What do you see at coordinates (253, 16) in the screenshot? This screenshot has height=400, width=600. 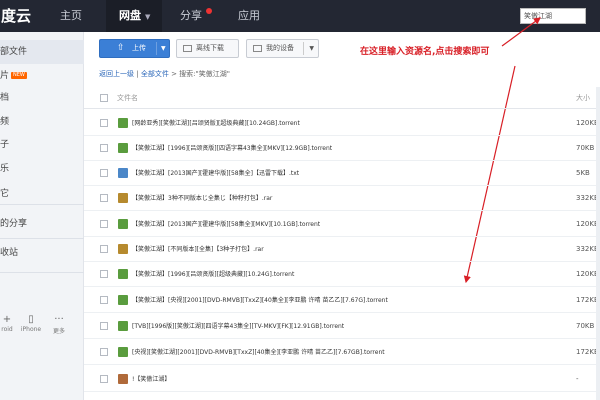 I see `nav-apps: 应用` at bounding box center [253, 16].